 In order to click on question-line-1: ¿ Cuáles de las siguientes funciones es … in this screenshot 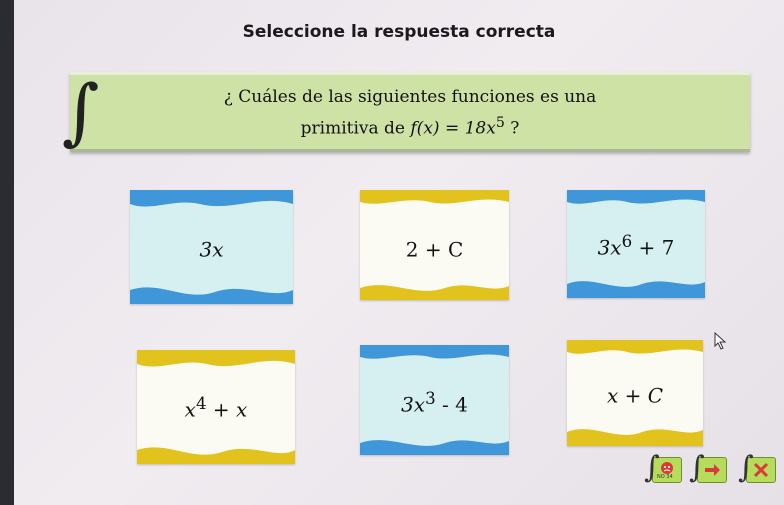, I will do `click(410, 97)`.